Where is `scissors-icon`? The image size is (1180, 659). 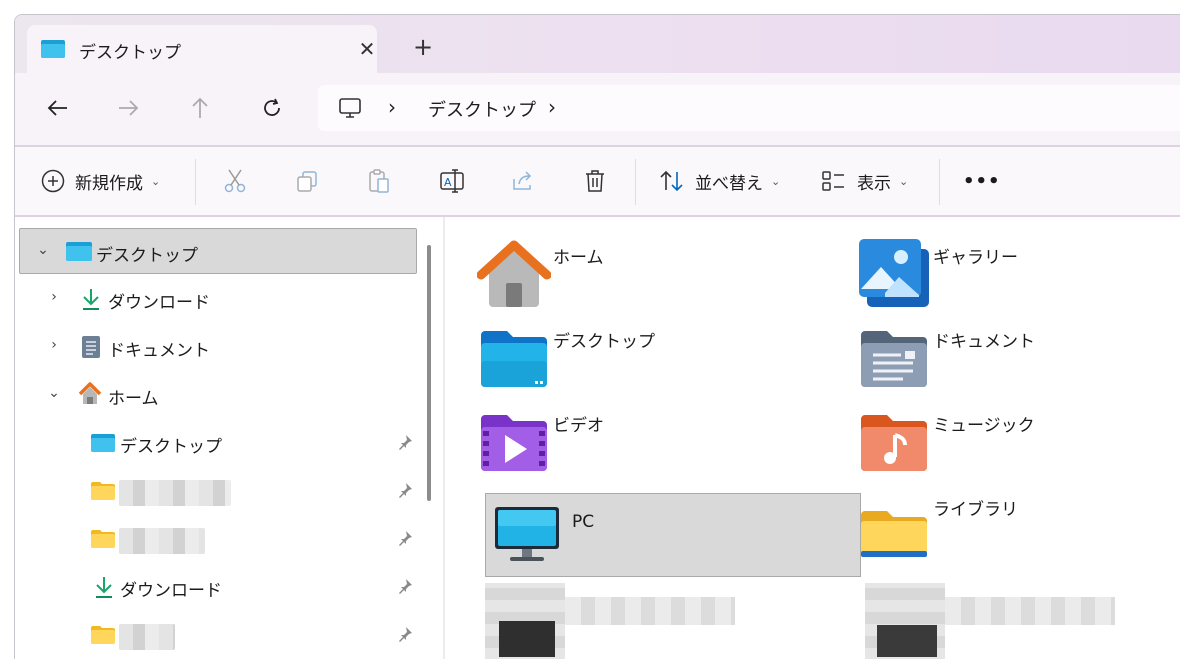
scissors-icon is located at coordinates (235, 181).